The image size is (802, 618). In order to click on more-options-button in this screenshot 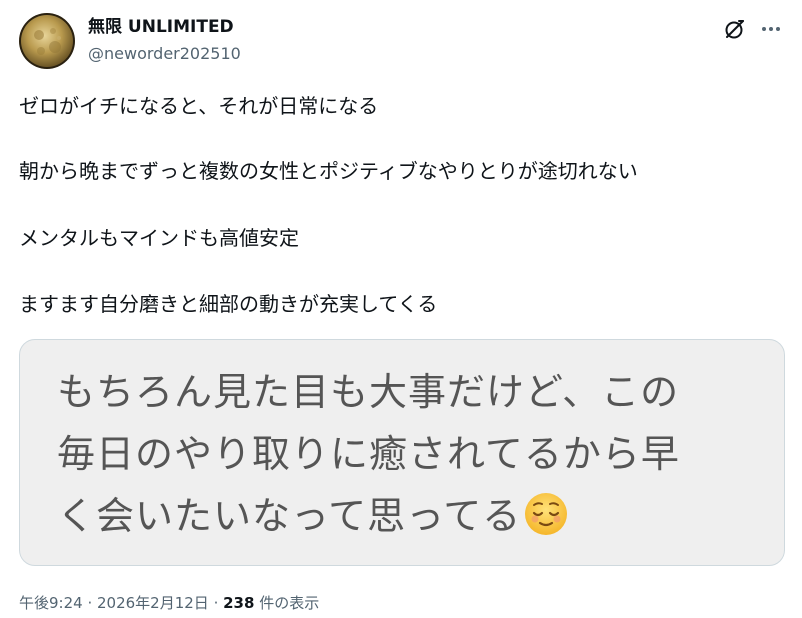, I will do `click(771, 29)`.